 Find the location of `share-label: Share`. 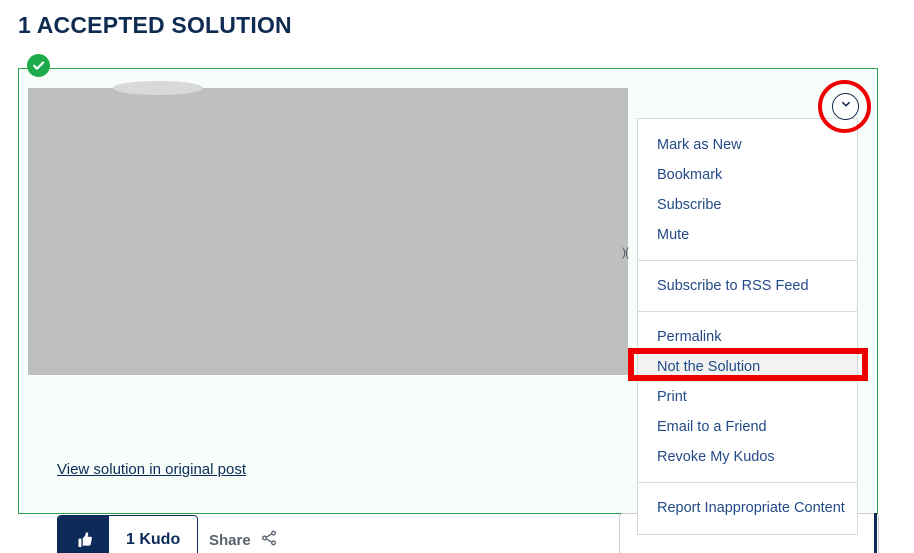

share-label: Share is located at coordinates (230, 540).